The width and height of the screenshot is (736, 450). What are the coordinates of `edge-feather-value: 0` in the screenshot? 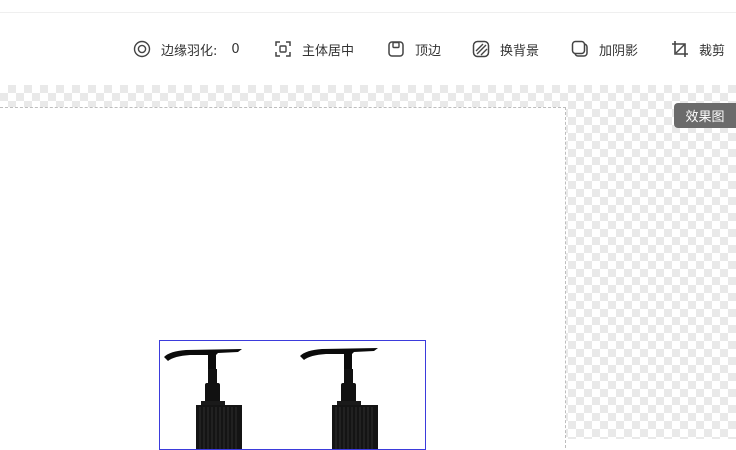 It's located at (235, 49).